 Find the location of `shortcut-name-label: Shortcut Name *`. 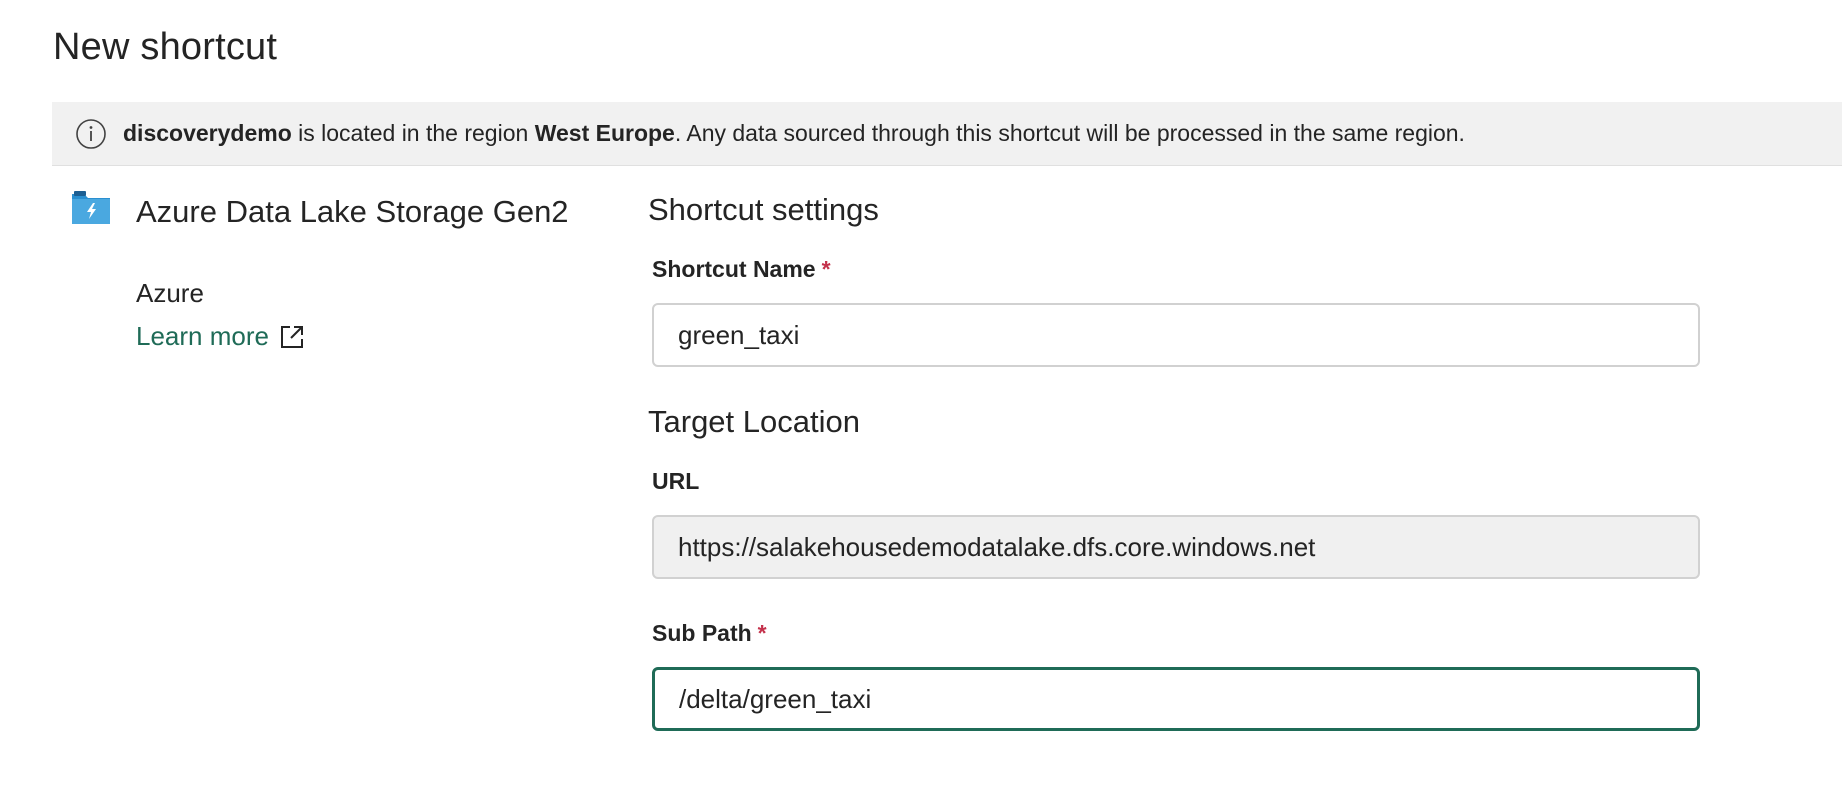

shortcut-name-label: Shortcut Name * is located at coordinates (741, 269).